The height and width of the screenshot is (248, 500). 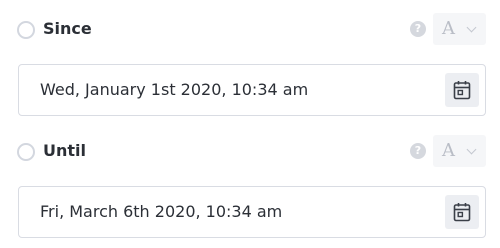 What do you see at coordinates (161, 211) in the screenshot?
I see `until-date-value: Fri, March 6th 2020, 10:34 am` at bounding box center [161, 211].